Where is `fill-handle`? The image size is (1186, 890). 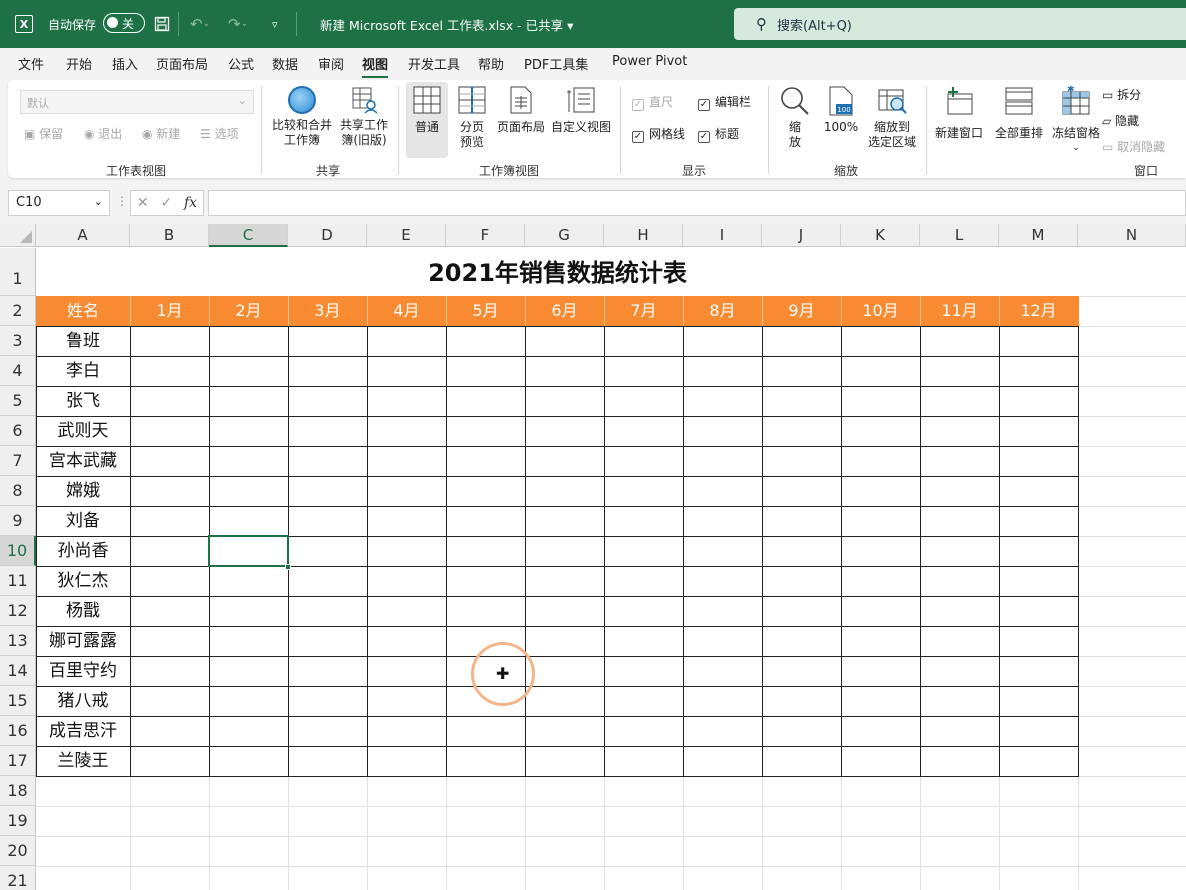
fill-handle is located at coordinates (288, 567).